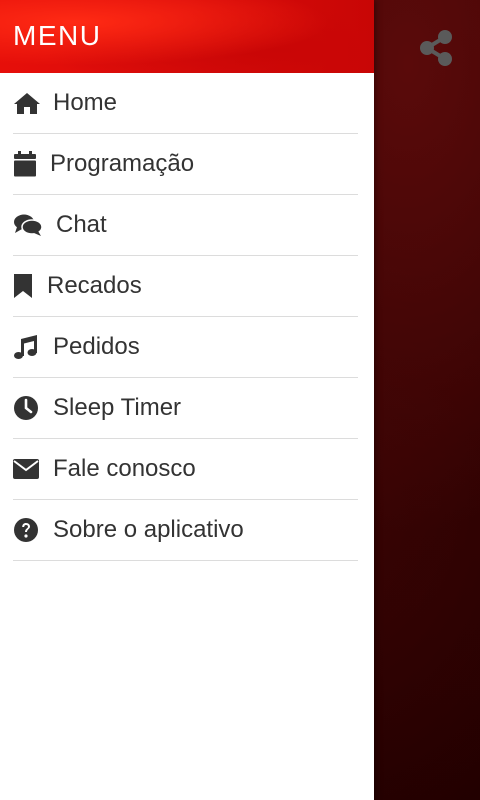  Describe the element at coordinates (185, 225) in the screenshot. I see `menu-item-chat: Chat` at that location.